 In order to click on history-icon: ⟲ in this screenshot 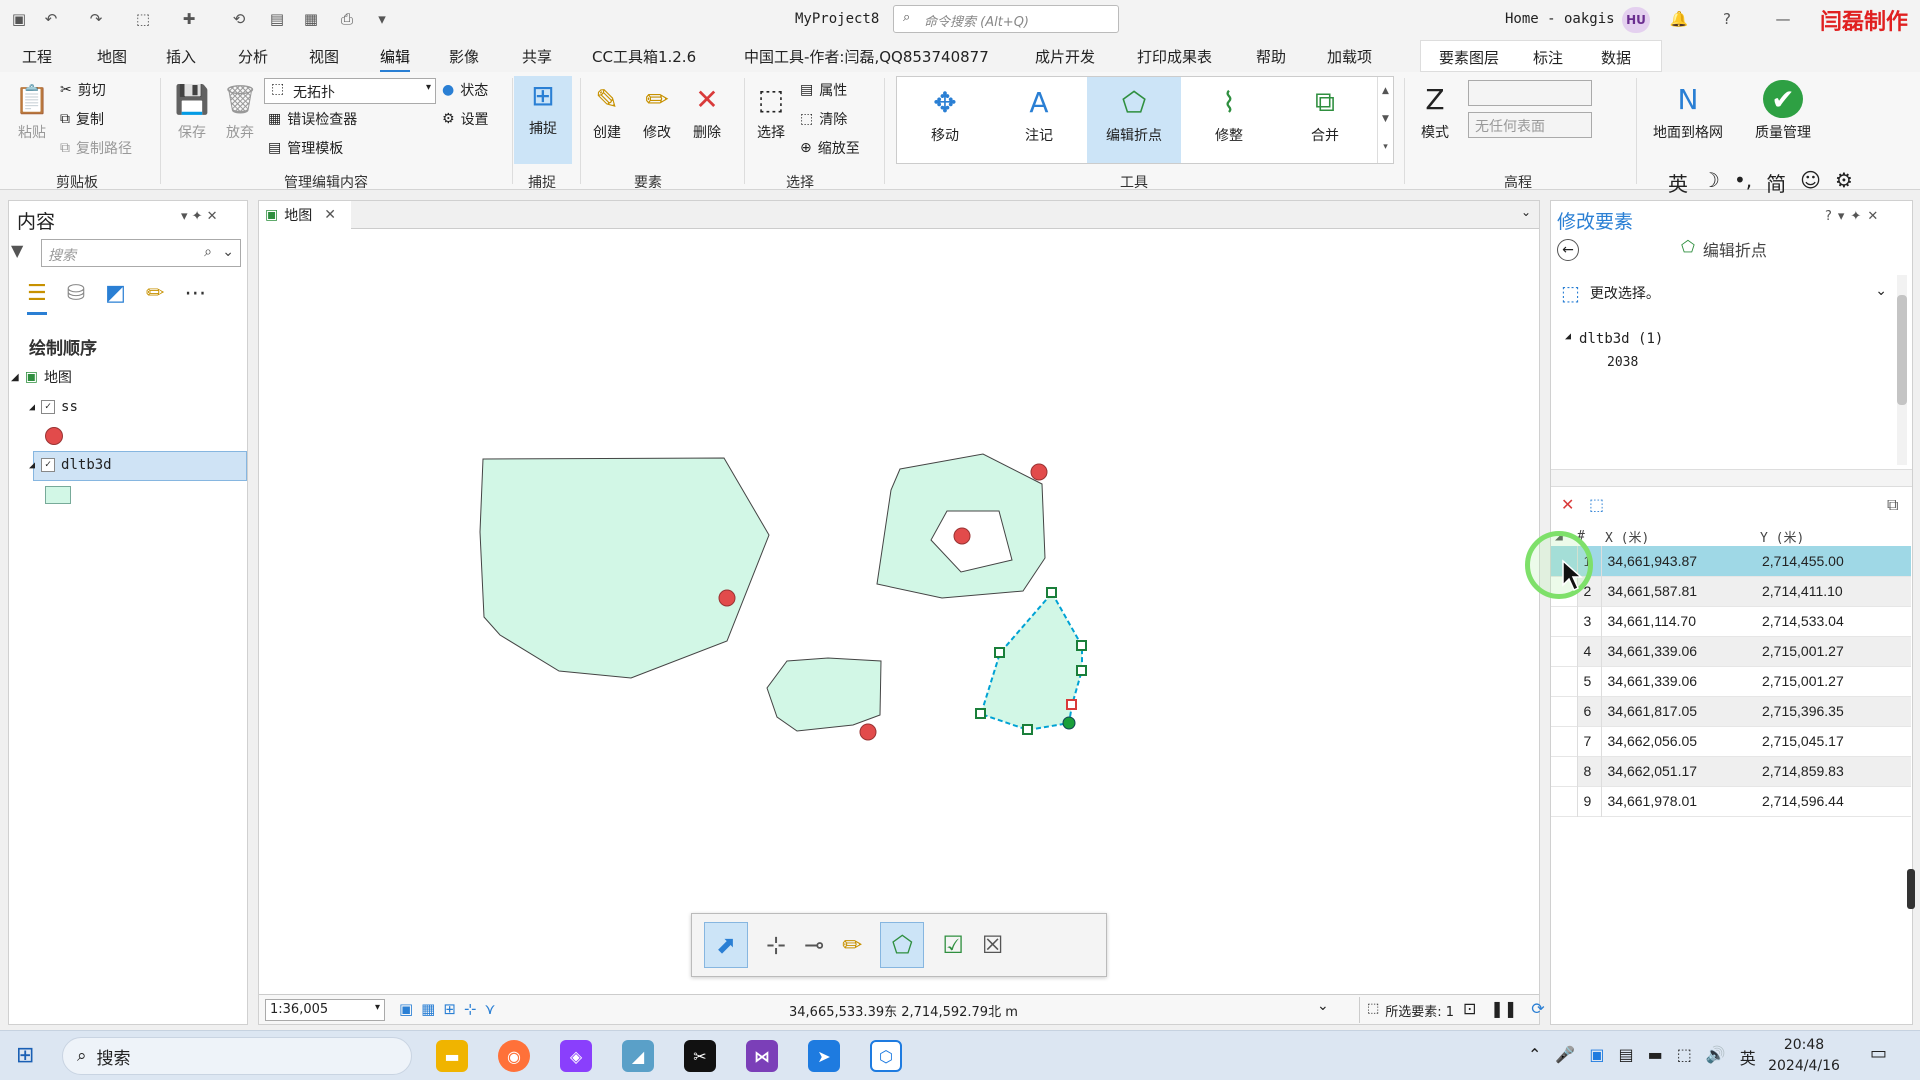, I will do `click(239, 19)`.